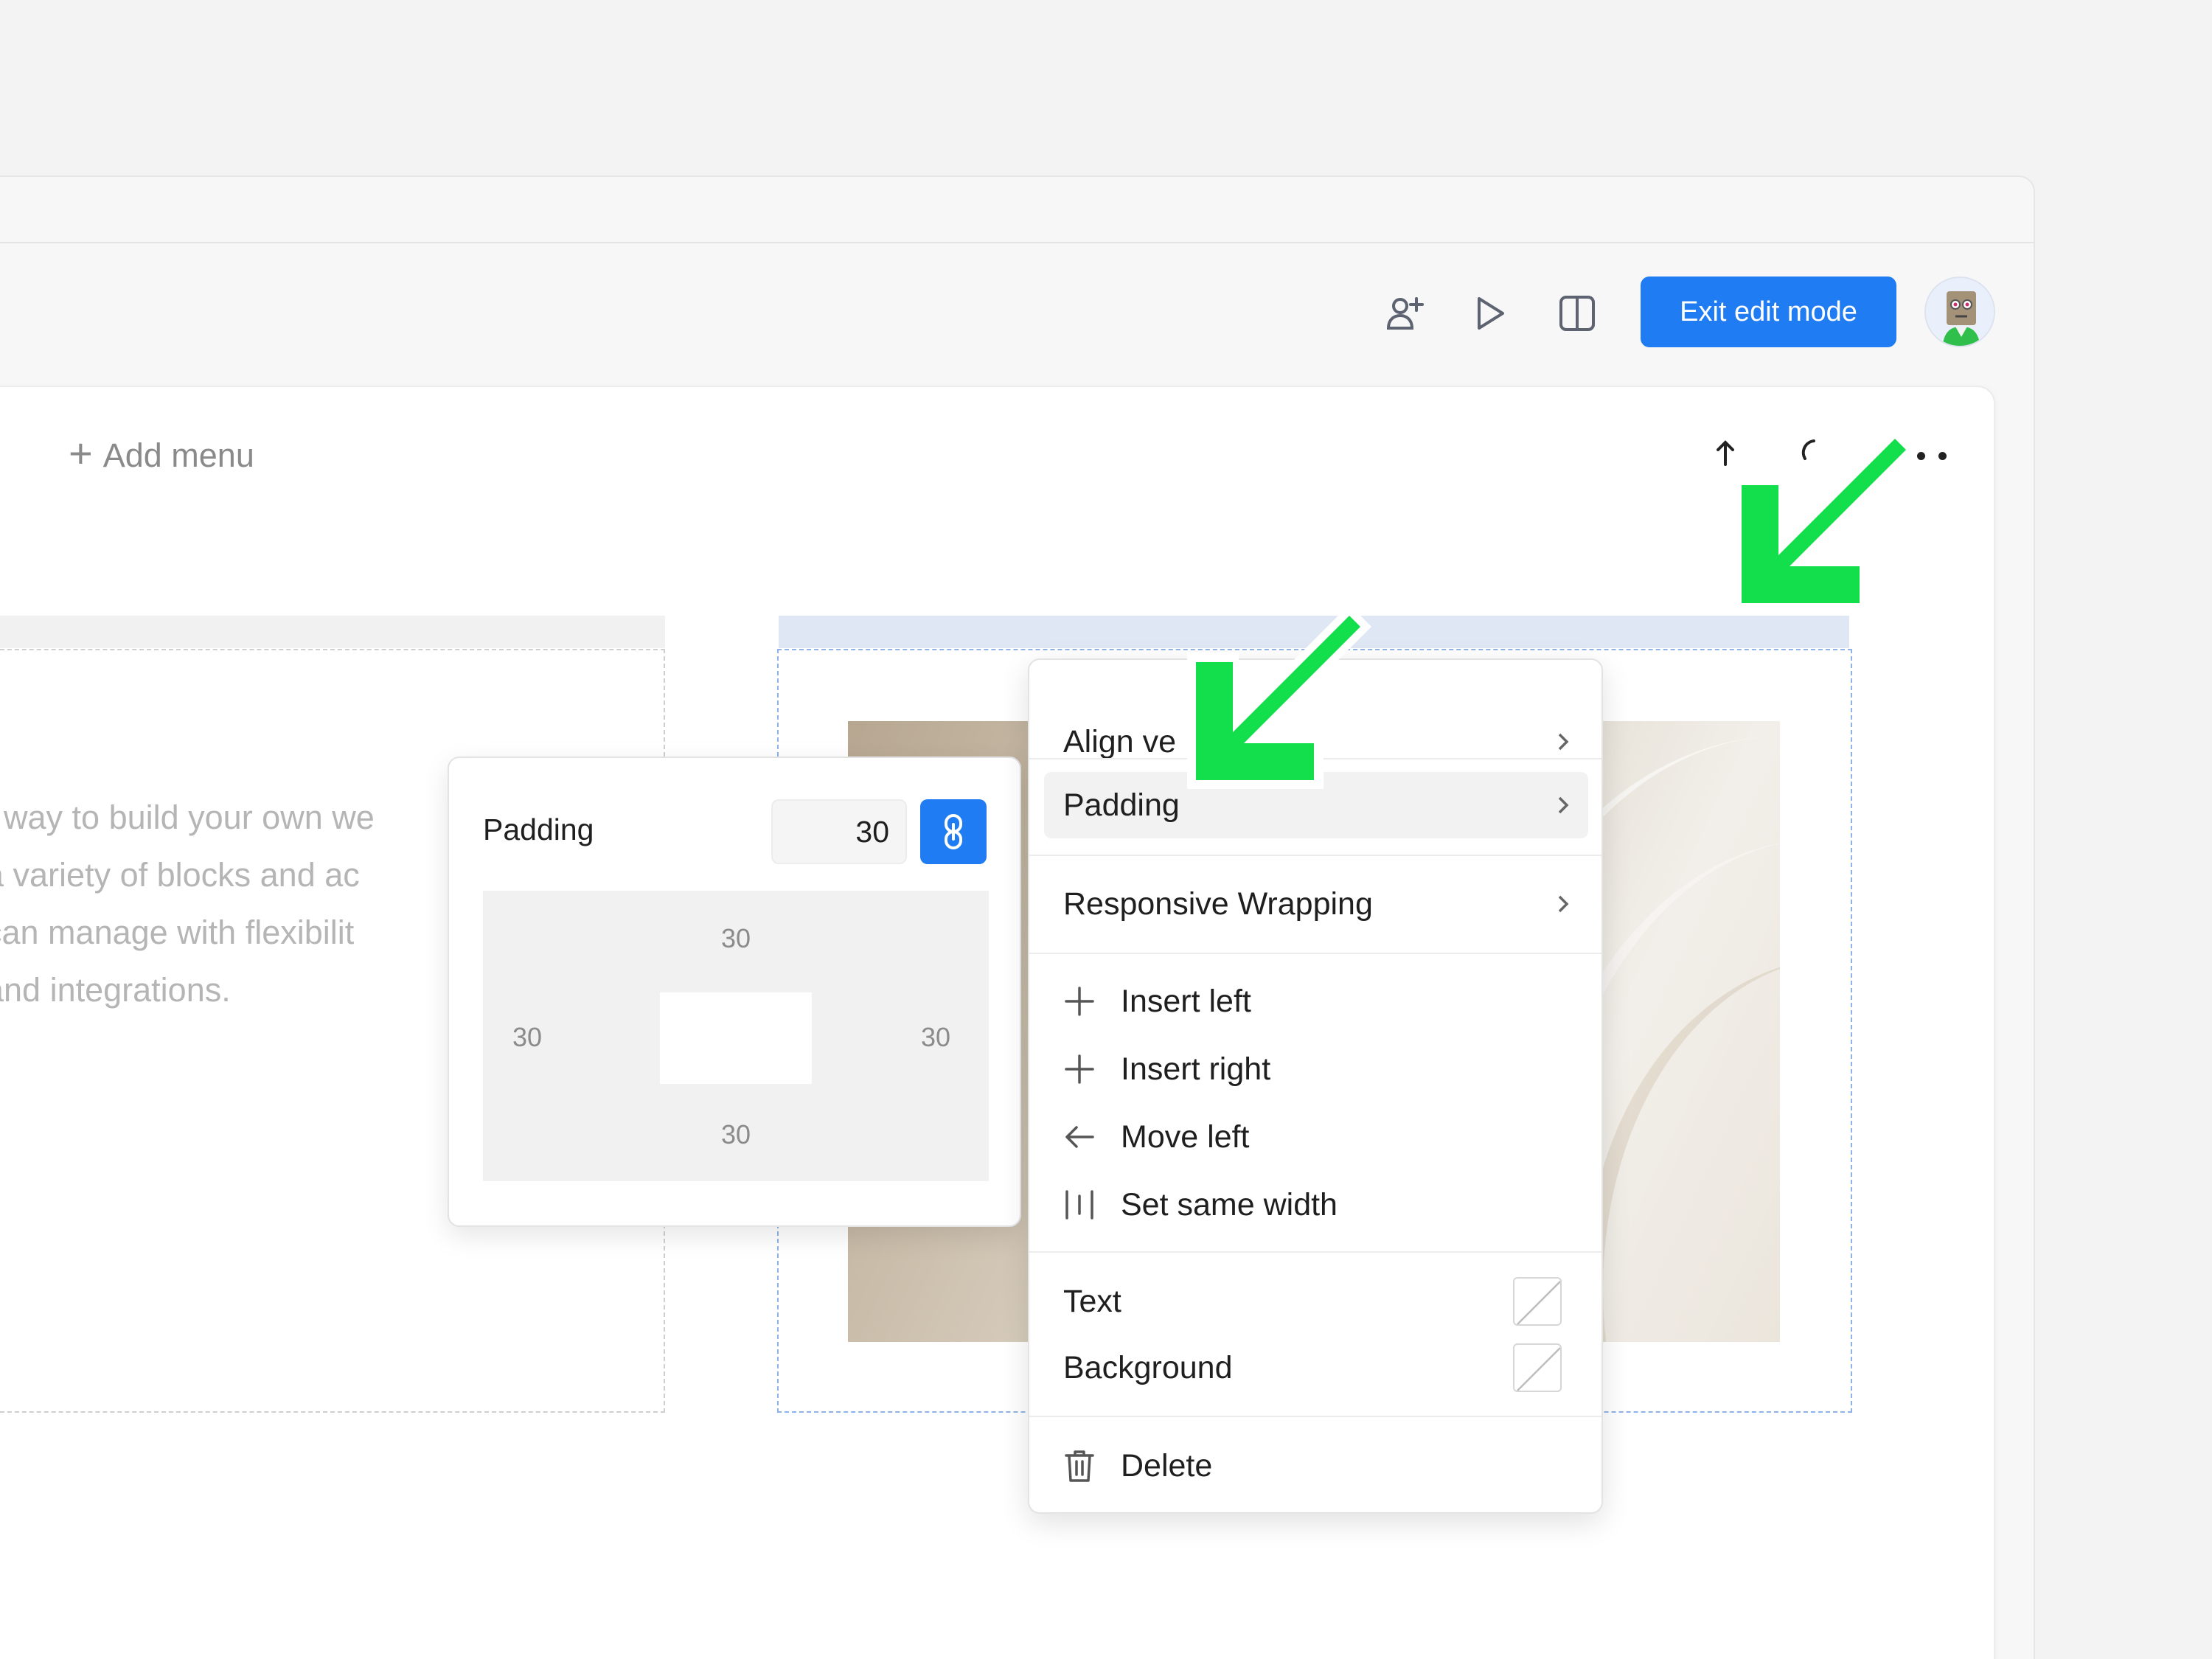 This screenshot has width=2212, height=1659. I want to click on body-text-line: and integrations., so click(115, 990).